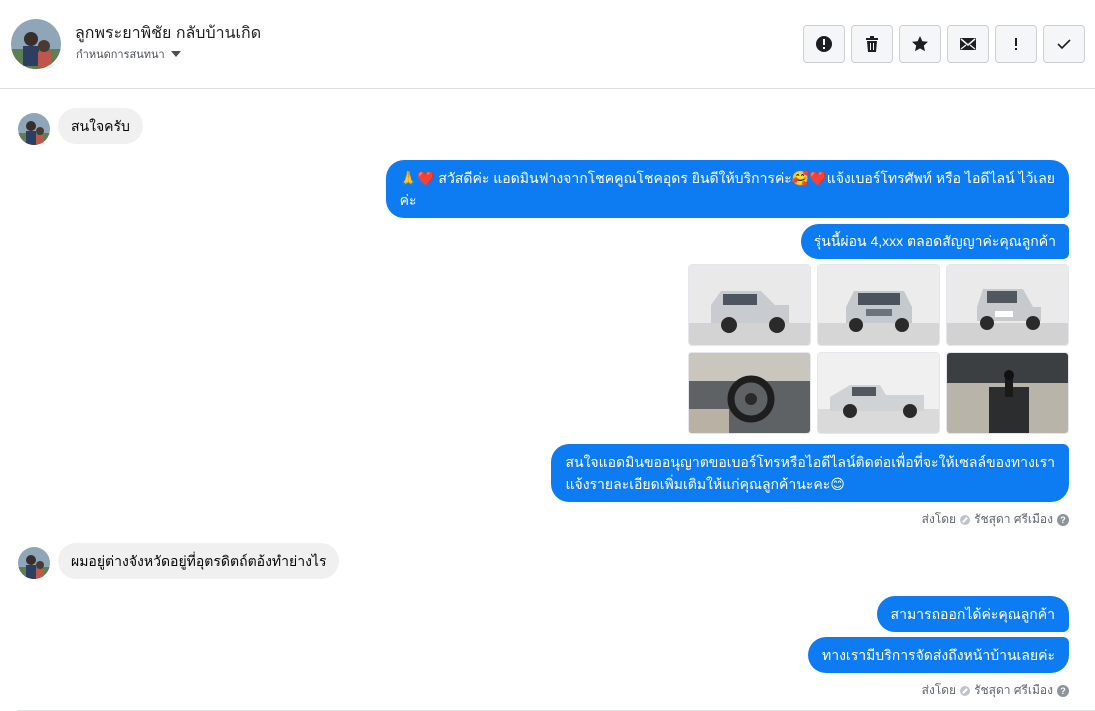 This screenshot has height=711, width=1095. Describe the element at coordinates (944, 44) in the screenshot. I see `toolbar` at that location.